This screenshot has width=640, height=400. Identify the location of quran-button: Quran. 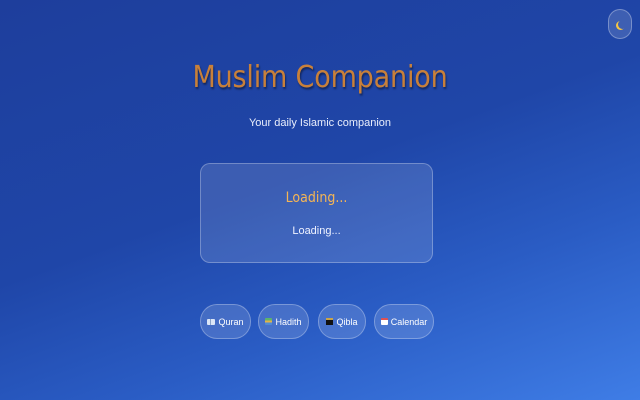
(225, 321).